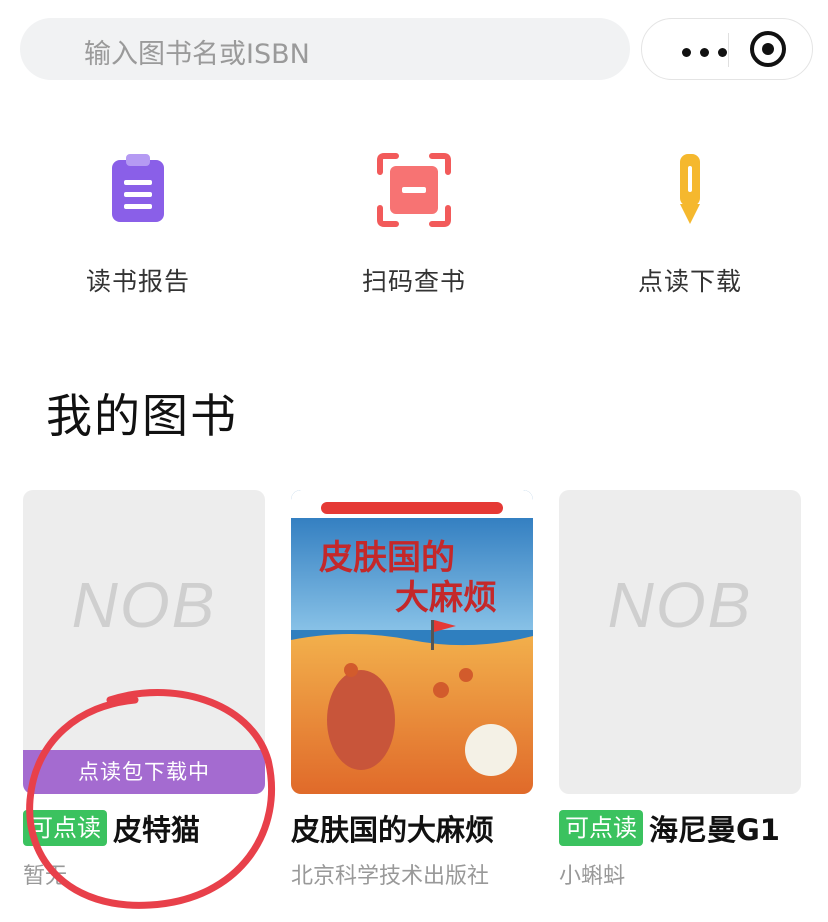 The height and width of the screenshot is (922, 828). Describe the element at coordinates (680, 642) in the screenshot. I see `book-cover: NOB` at that location.